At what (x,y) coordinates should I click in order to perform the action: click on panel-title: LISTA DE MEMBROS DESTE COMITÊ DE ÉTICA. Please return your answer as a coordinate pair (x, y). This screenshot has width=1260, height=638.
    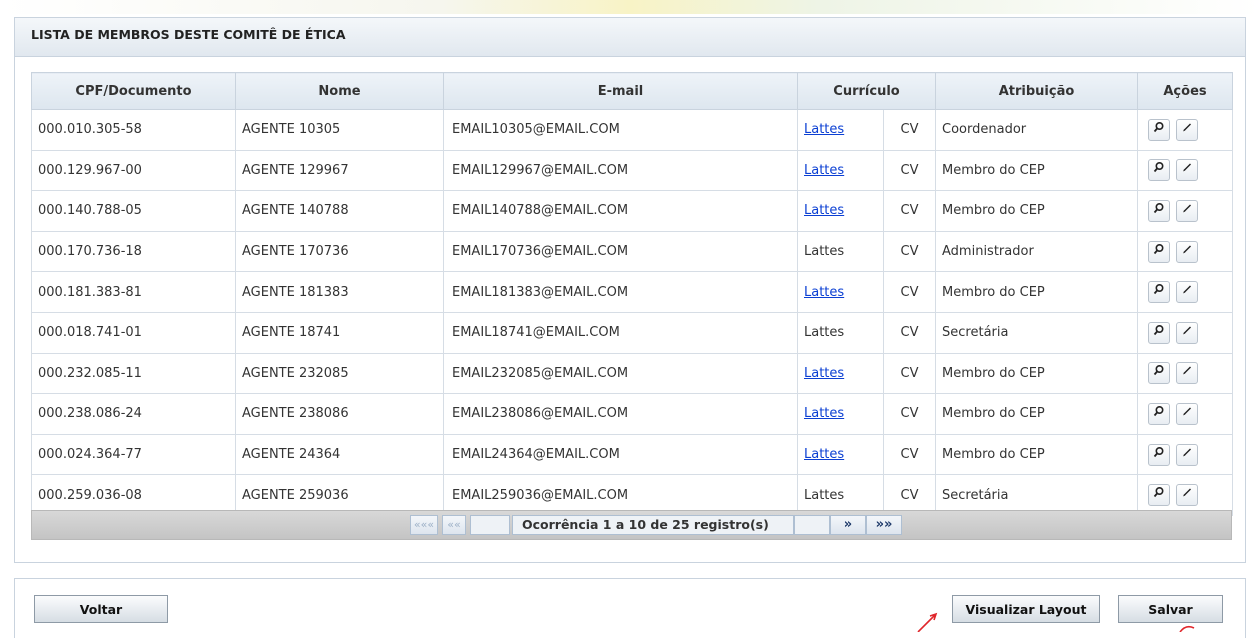
    Looking at the image, I should click on (630, 37).